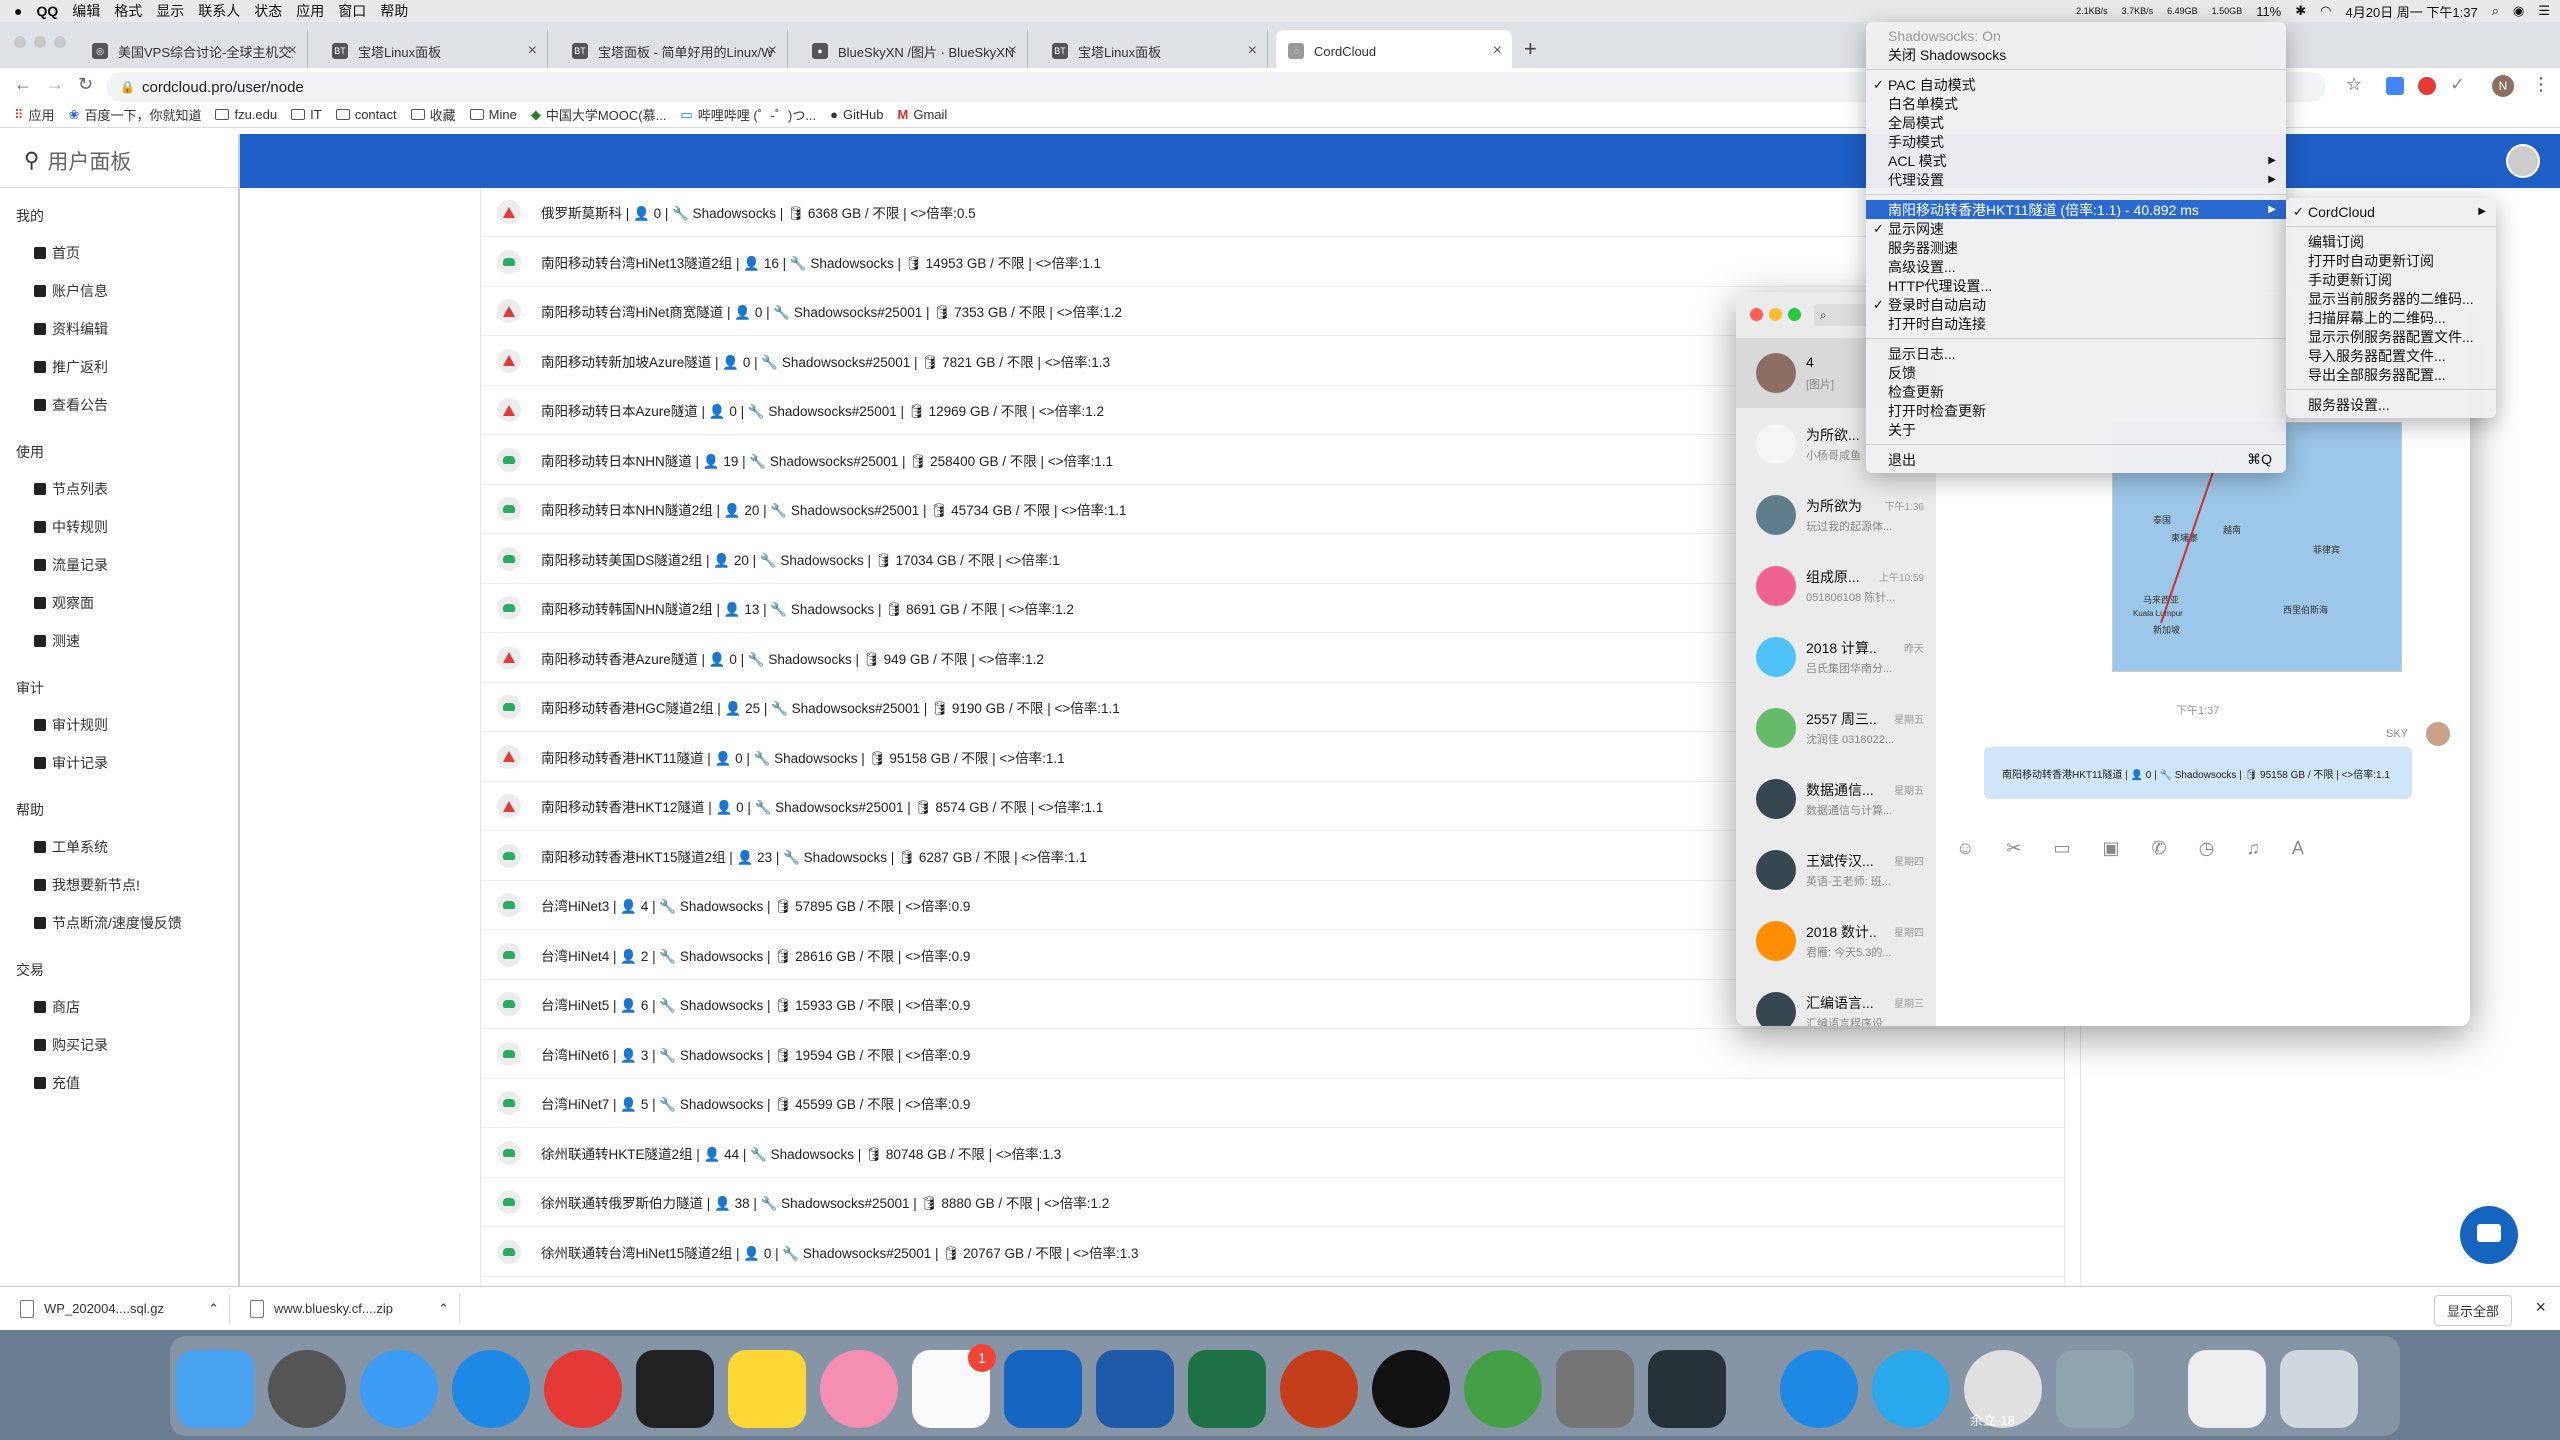  What do you see at coordinates (2076, 84) in the screenshot?
I see `ss-mode-pac: PAC 自动模式` at bounding box center [2076, 84].